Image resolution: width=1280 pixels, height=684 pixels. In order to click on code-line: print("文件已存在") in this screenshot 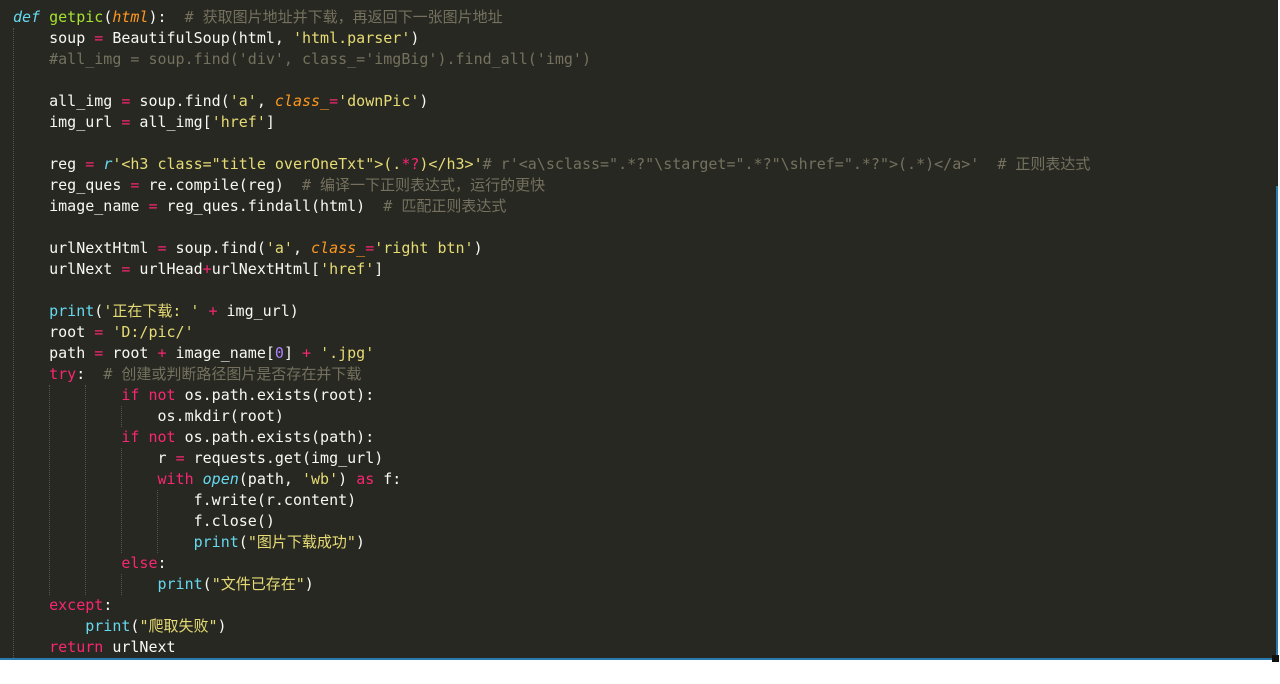, I will do `click(163, 584)`.